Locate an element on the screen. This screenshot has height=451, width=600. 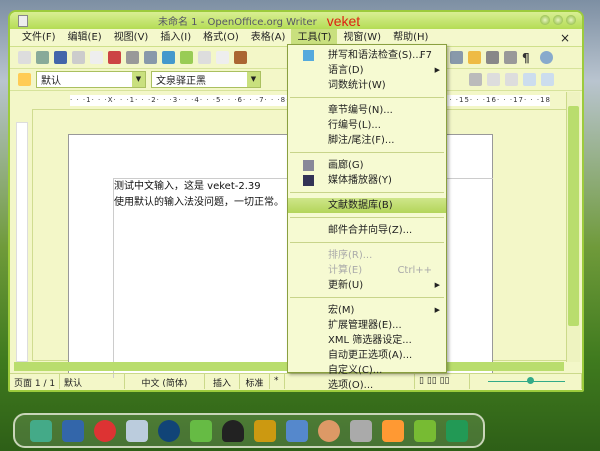
menu-item: 语言(D) ▶ is located at coordinates (367, 70).